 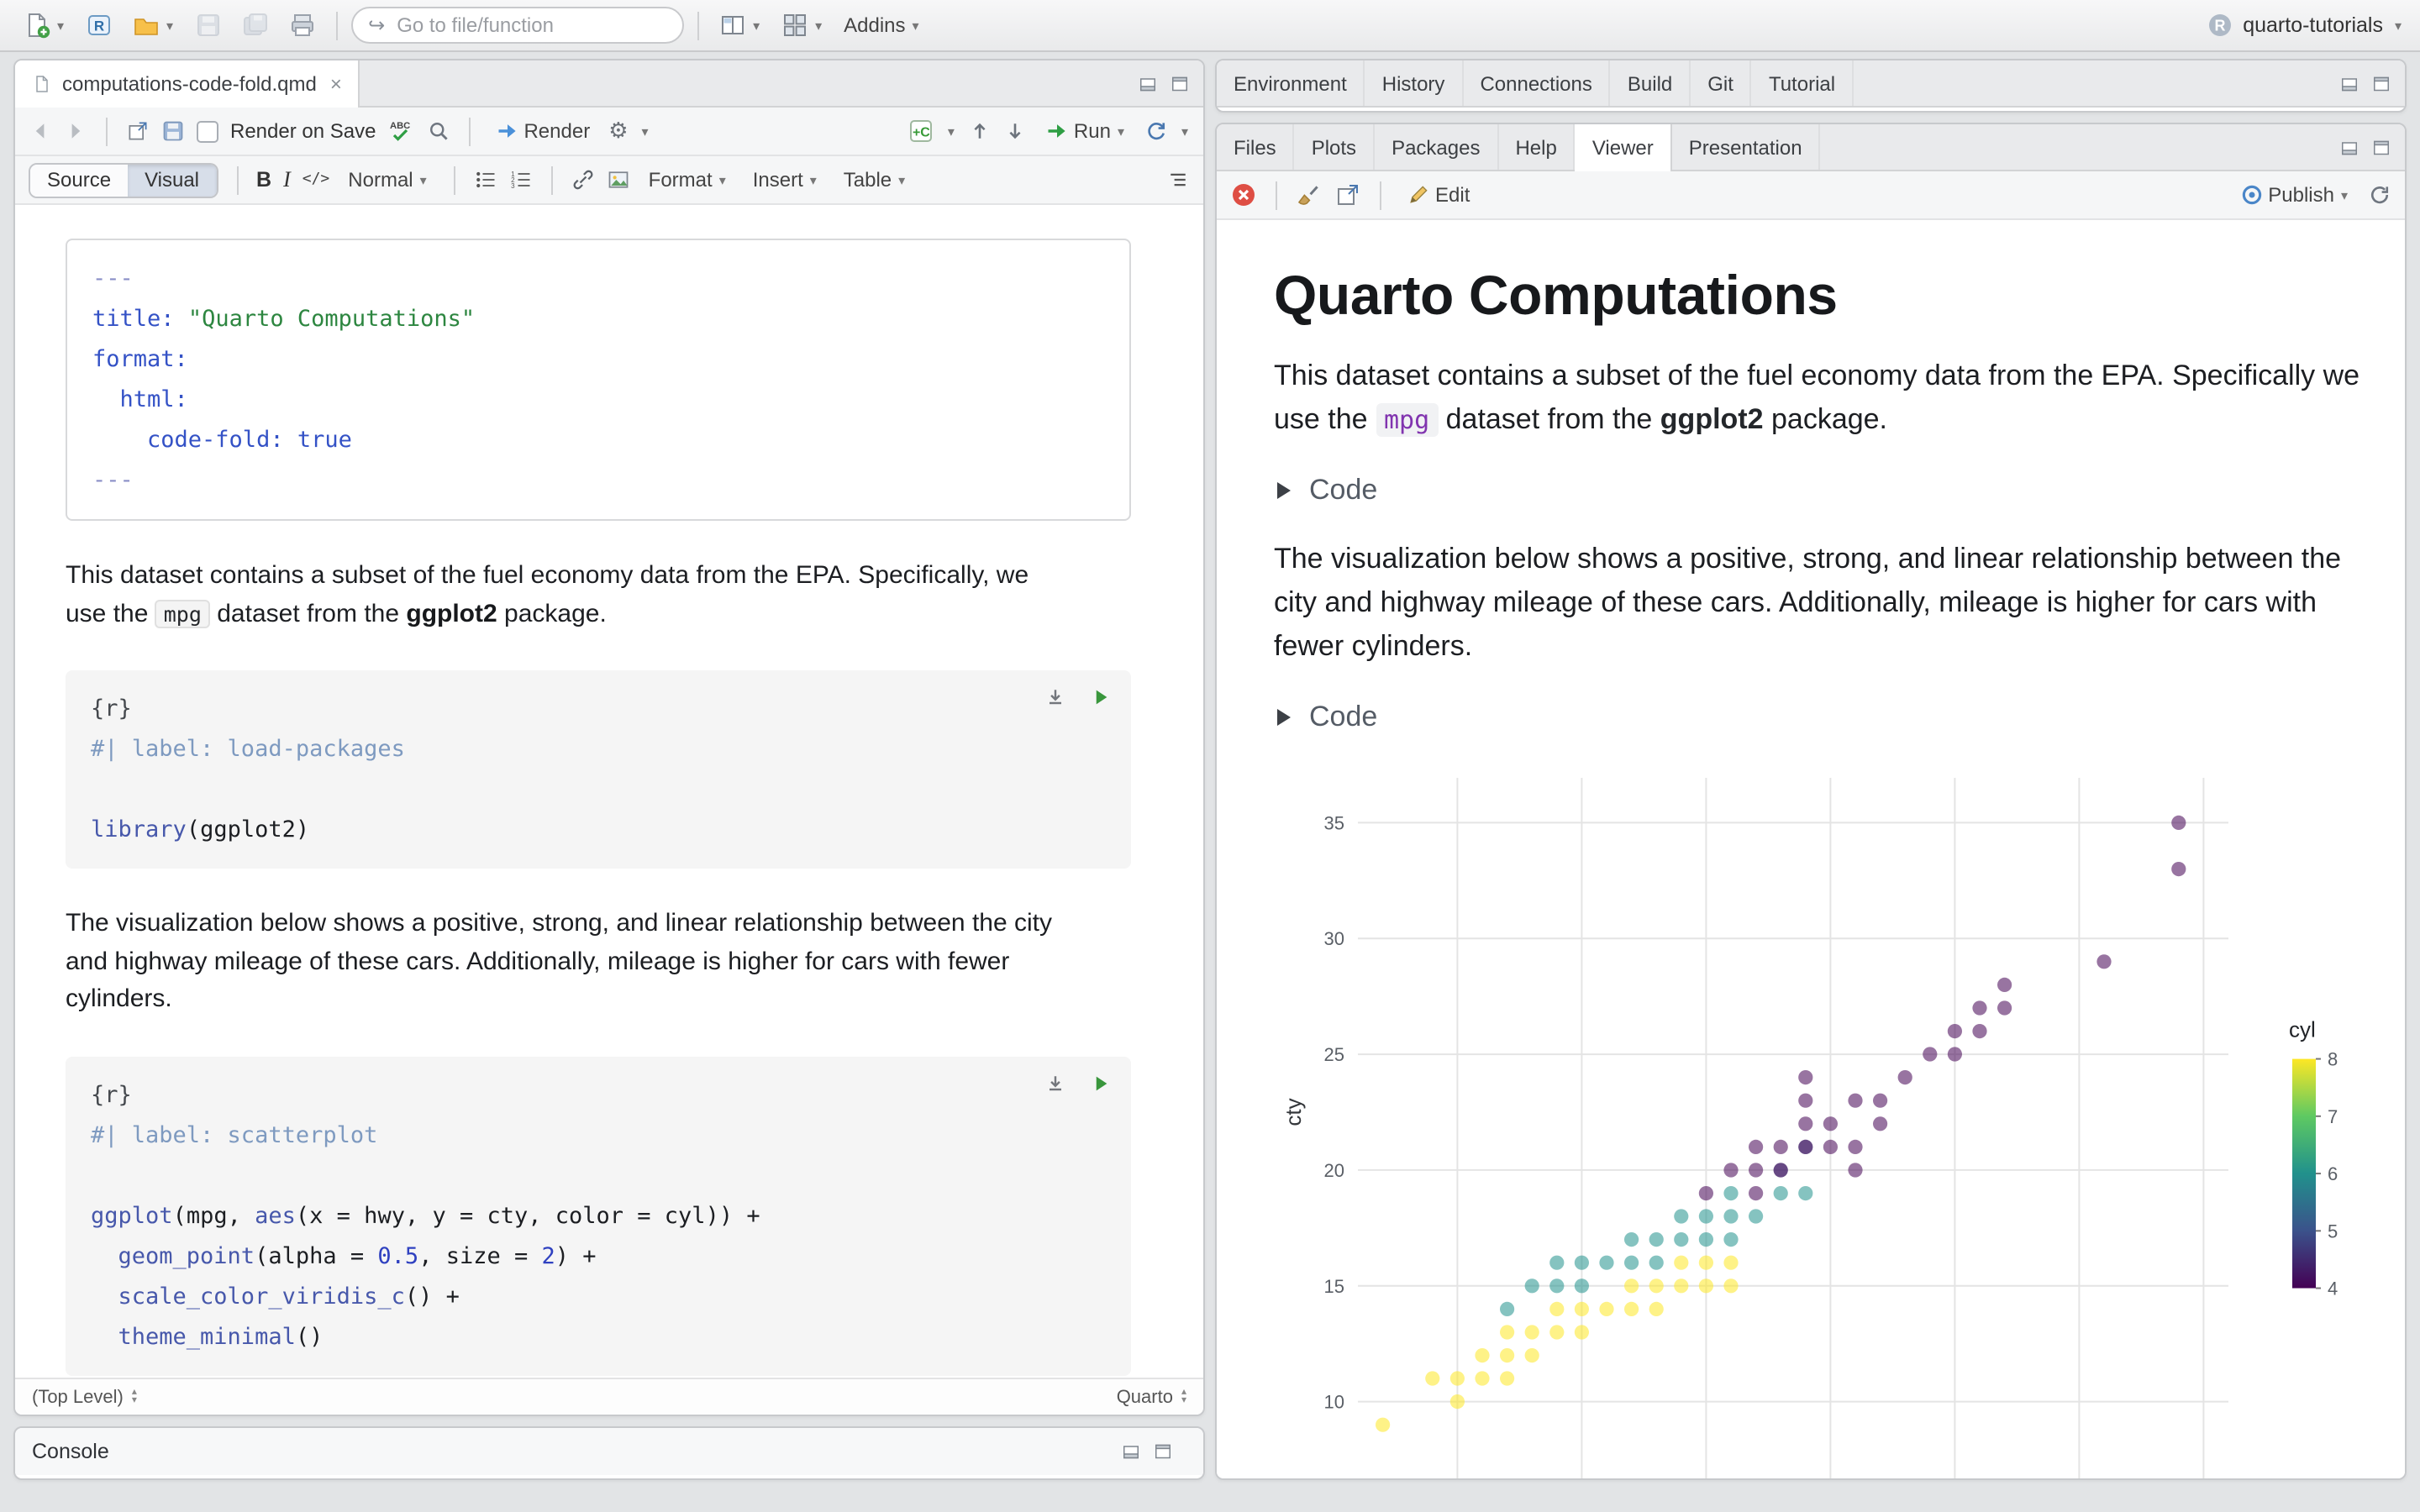 I want to click on new-file-icon, so click(x=39, y=26).